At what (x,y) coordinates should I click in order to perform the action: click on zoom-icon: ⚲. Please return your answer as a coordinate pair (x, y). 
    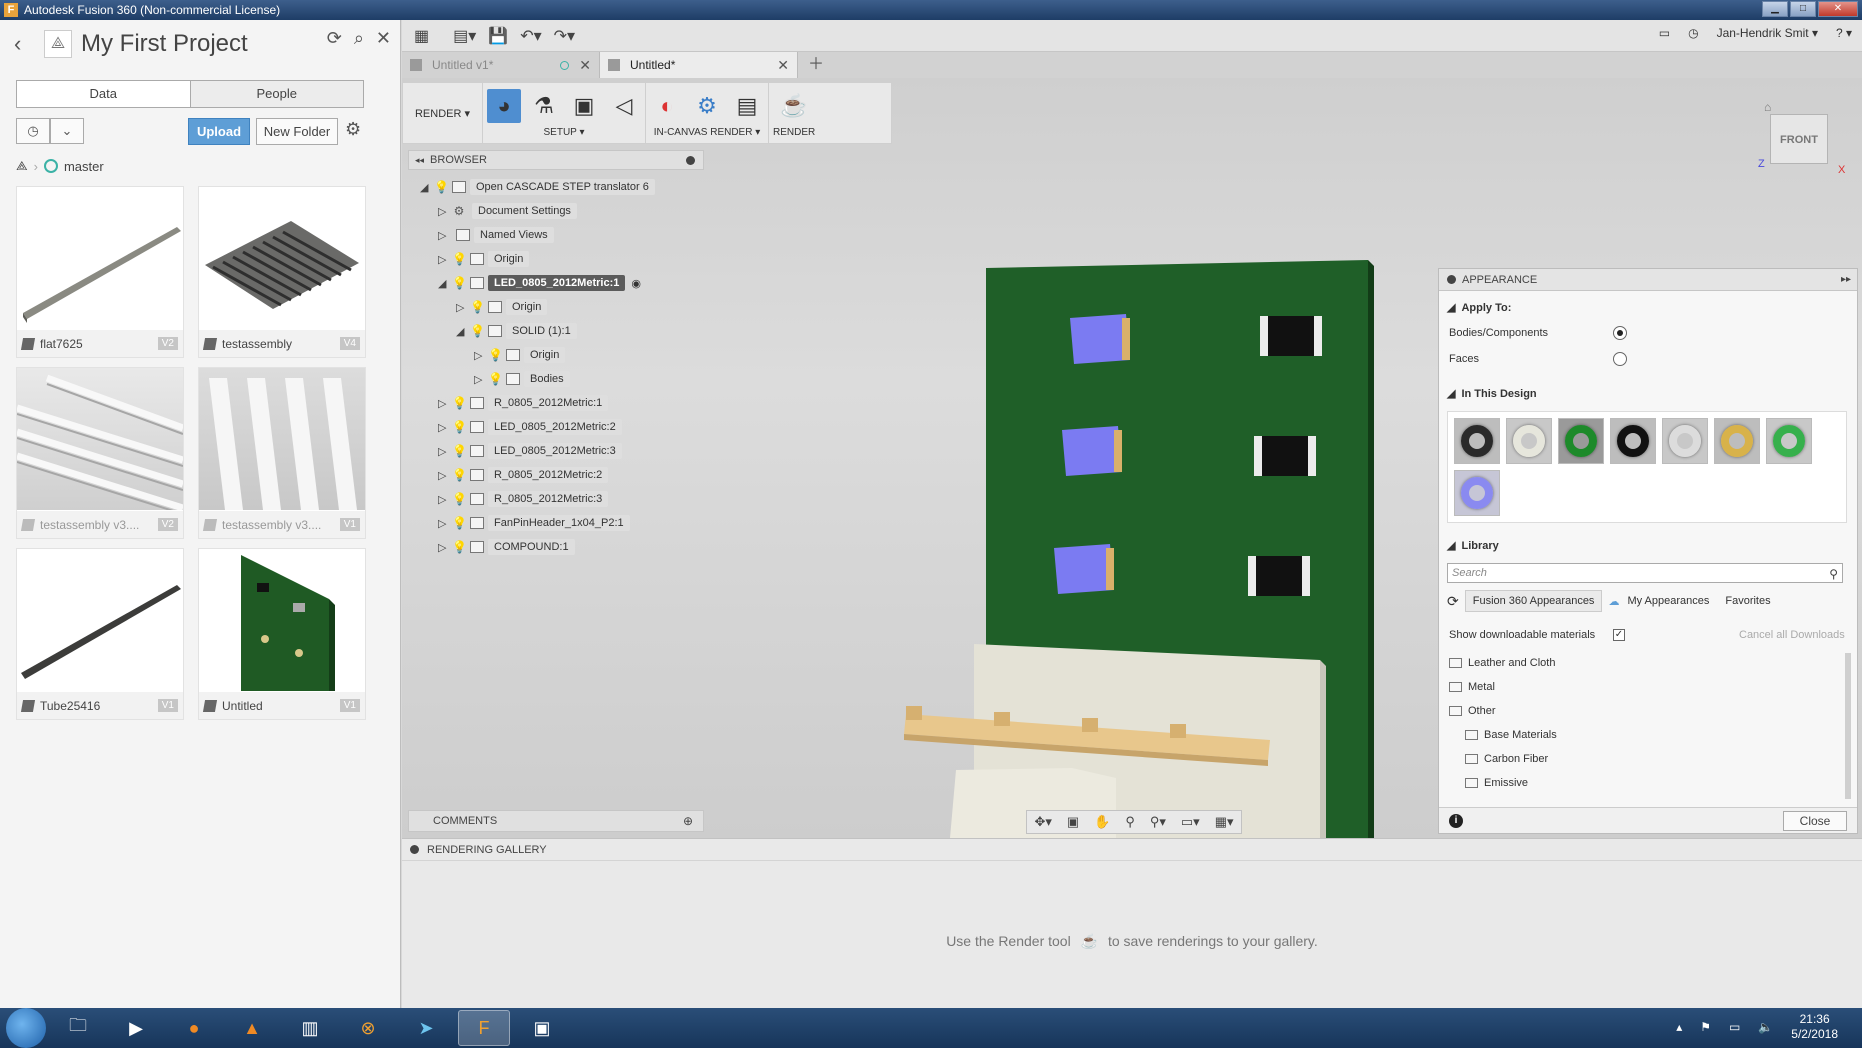
    Looking at the image, I should click on (1130, 822).